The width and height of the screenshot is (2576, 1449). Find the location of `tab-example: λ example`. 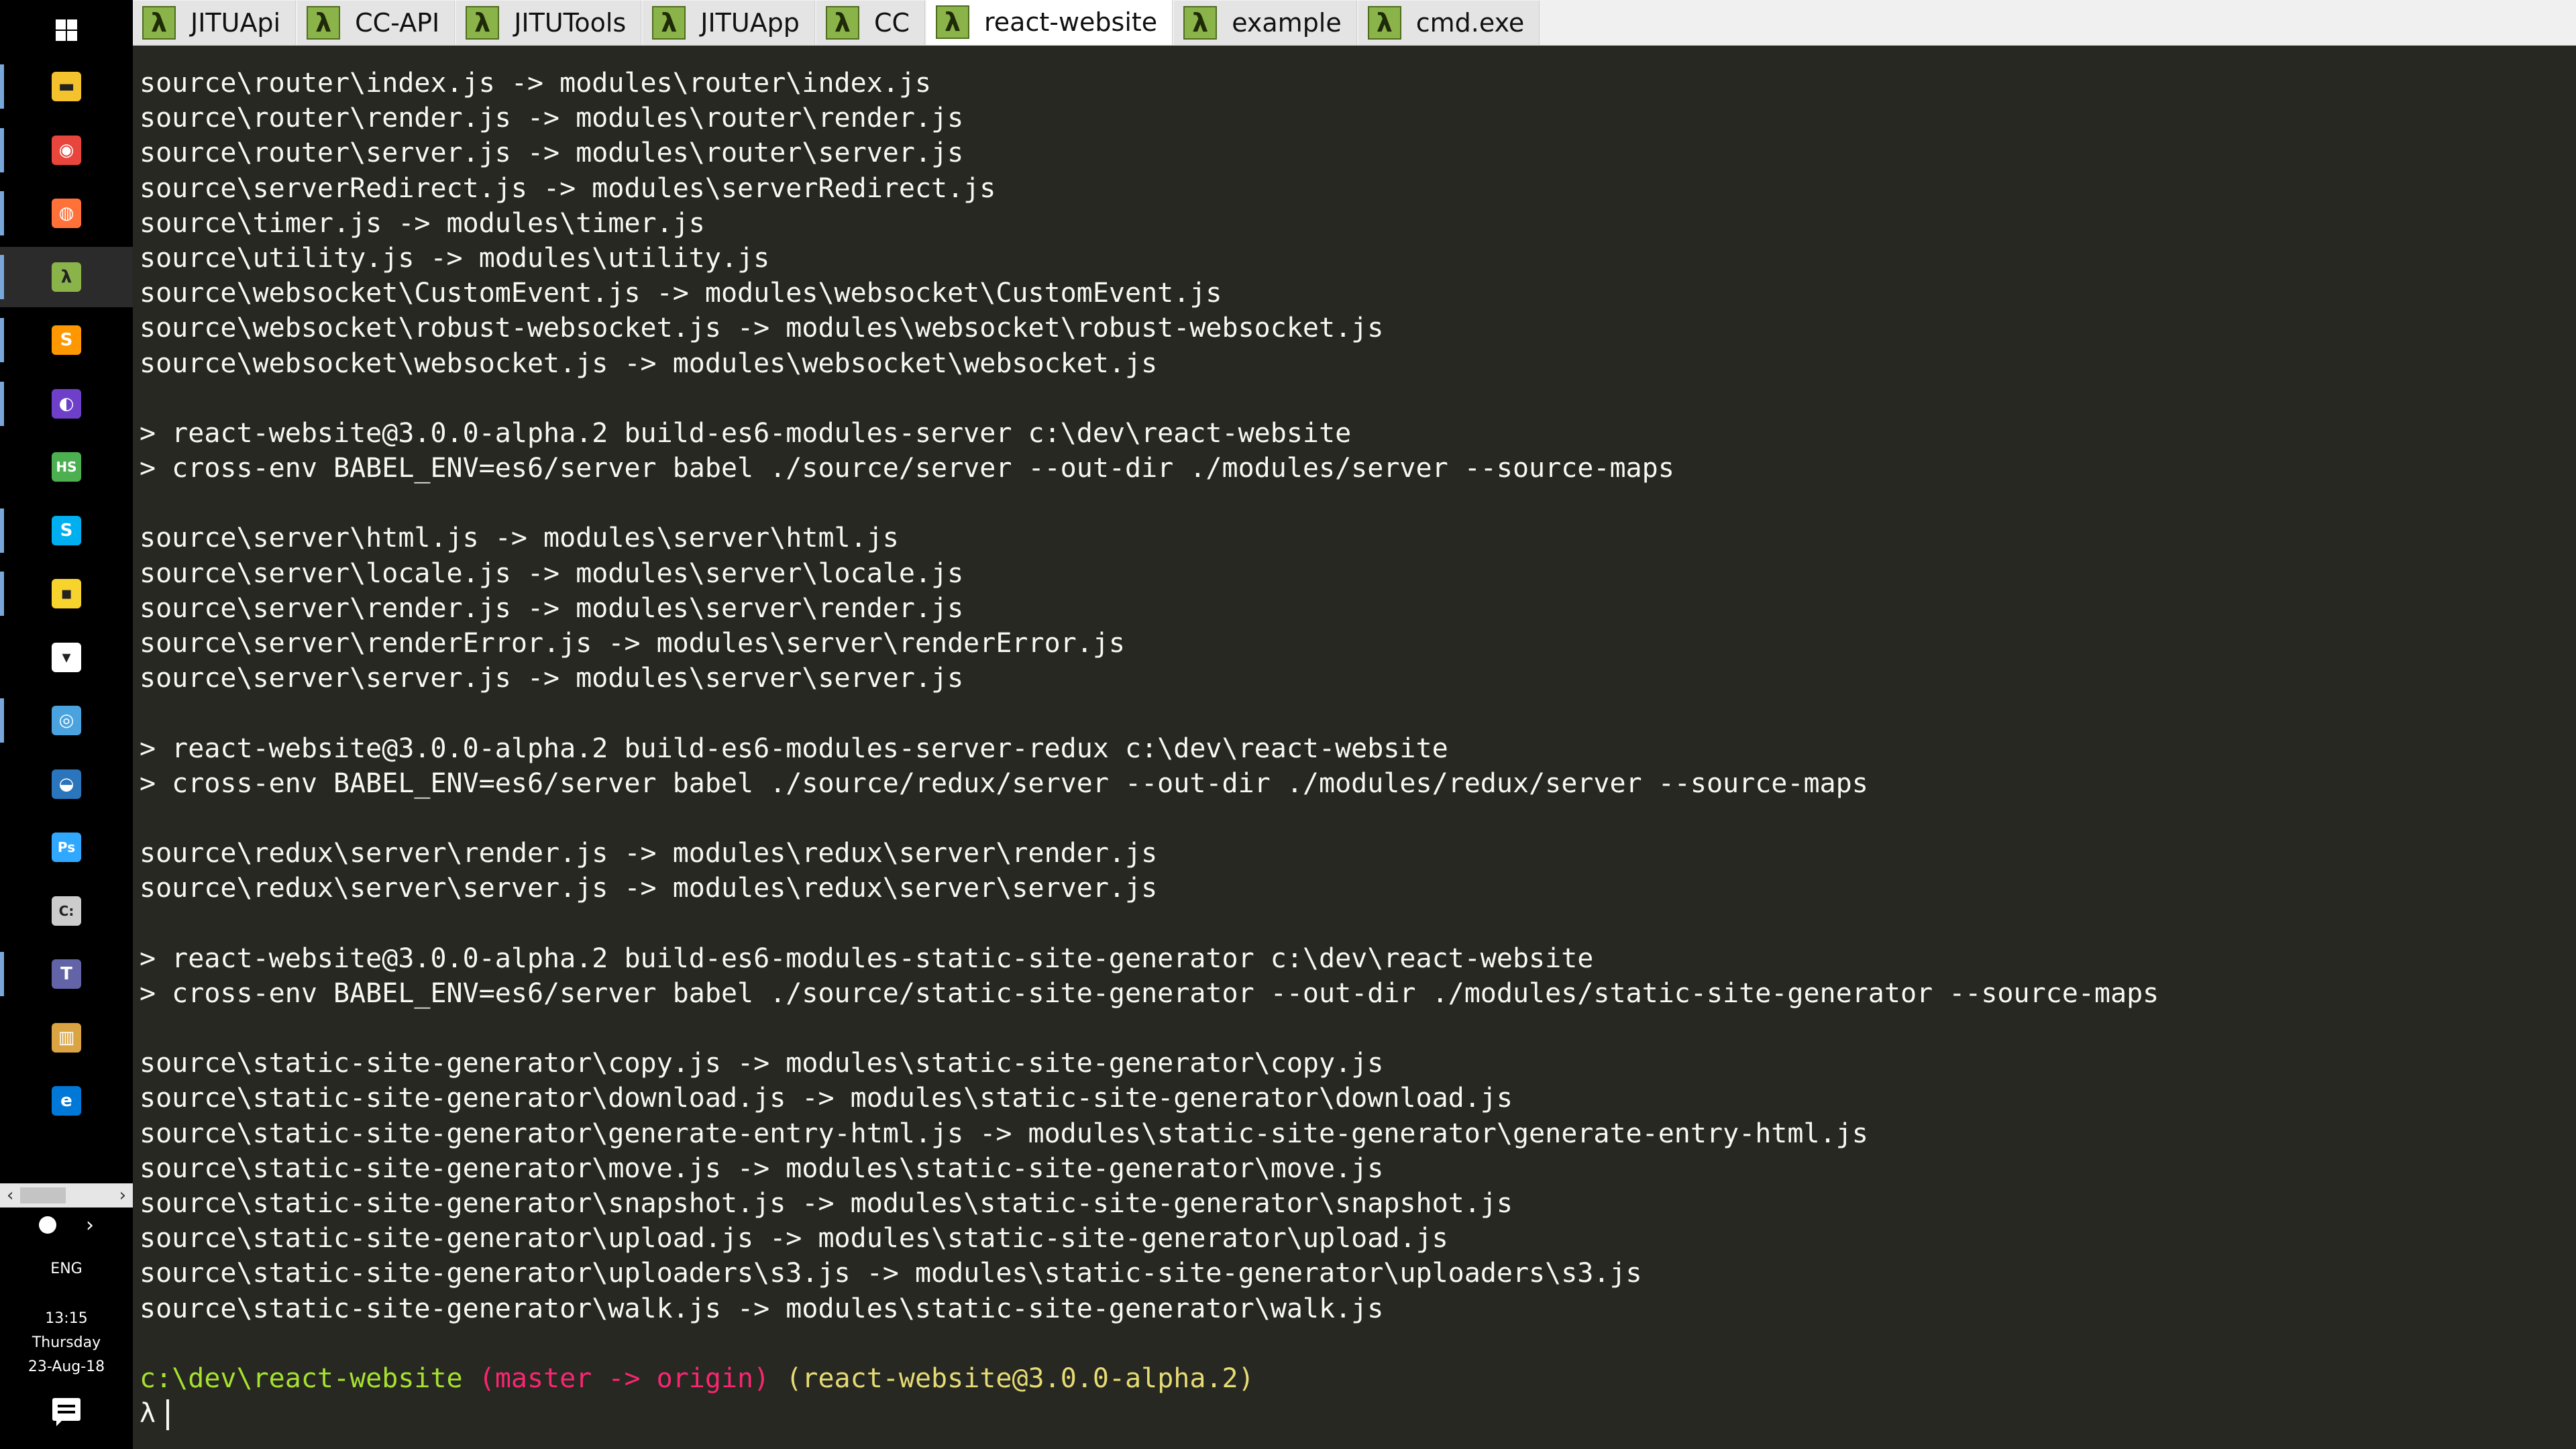

tab-example: λ example is located at coordinates (1265, 23).